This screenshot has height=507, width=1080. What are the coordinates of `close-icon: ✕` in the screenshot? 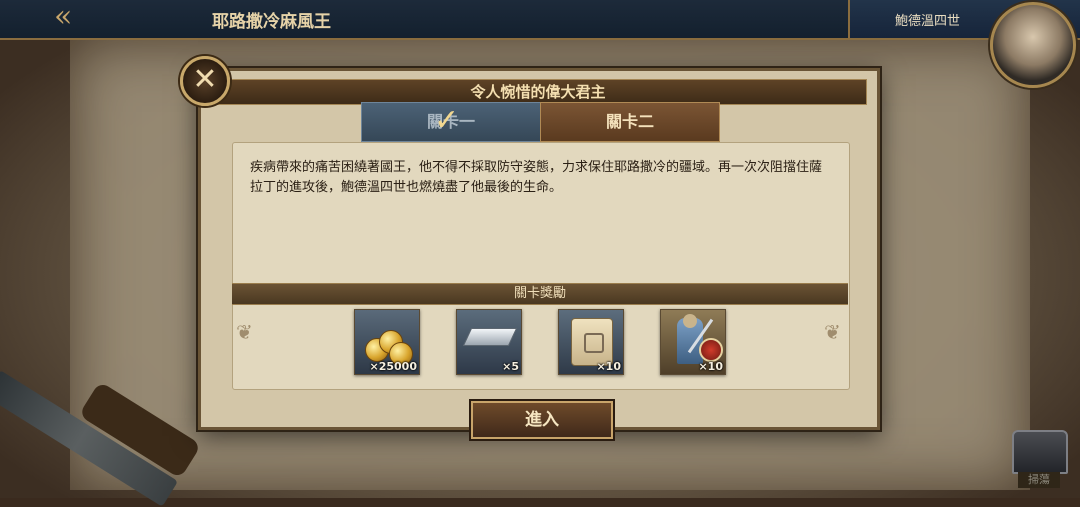 It's located at (205, 79).